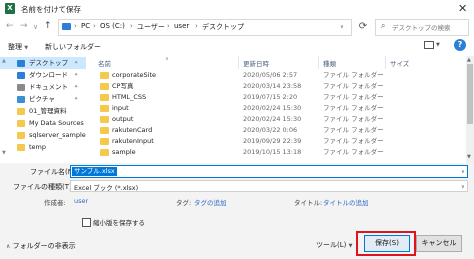  What do you see at coordinates (56, 123) in the screenshot?
I see `sidebar-item-label: My Data Sources` at bounding box center [56, 123].